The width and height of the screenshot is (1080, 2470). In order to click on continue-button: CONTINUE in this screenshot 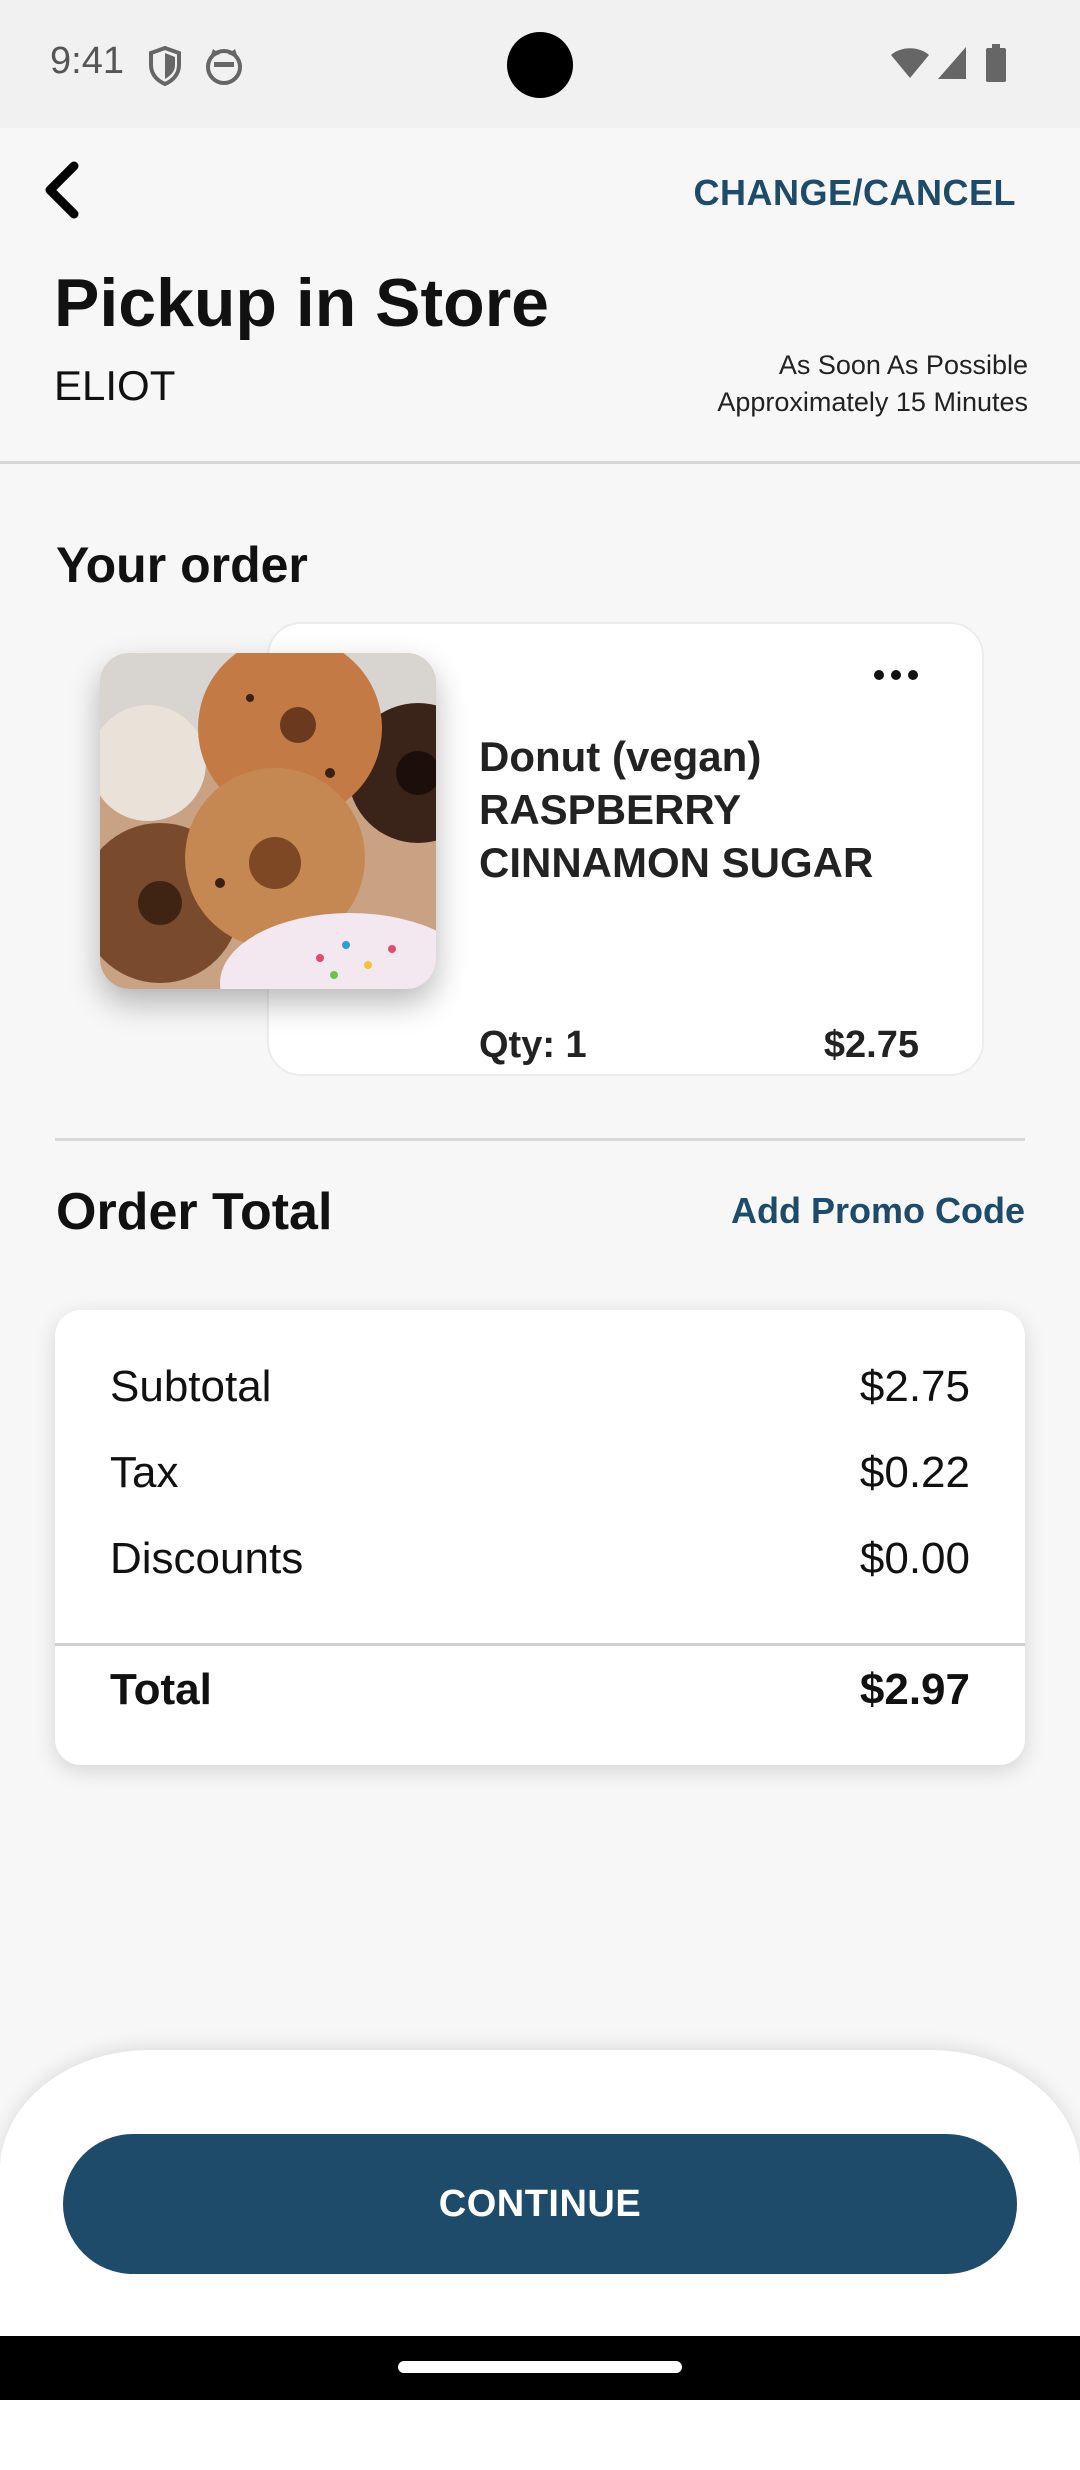, I will do `click(540, 2204)`.